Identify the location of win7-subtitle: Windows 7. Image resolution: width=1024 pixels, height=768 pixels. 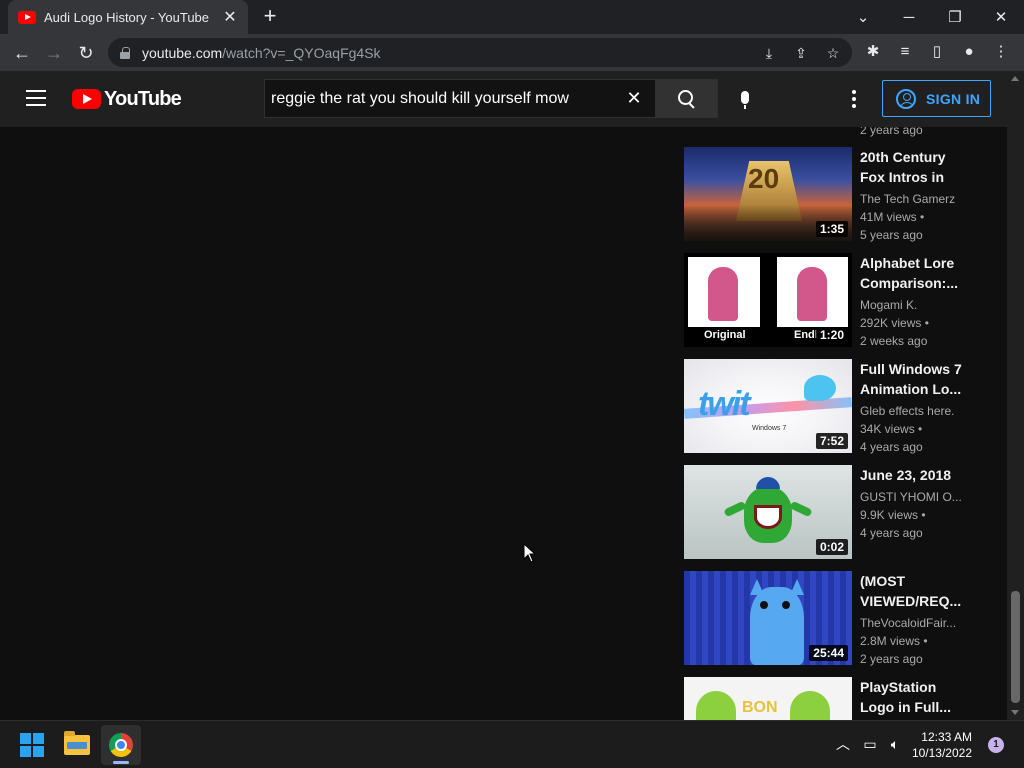
(769, 428).